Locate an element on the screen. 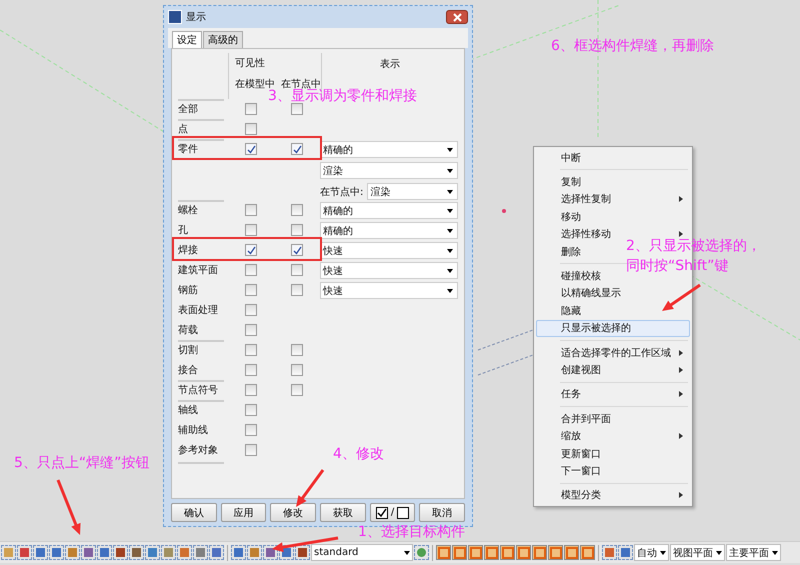  menu-item: 下一窗口 is located at coordinates (581, 471).